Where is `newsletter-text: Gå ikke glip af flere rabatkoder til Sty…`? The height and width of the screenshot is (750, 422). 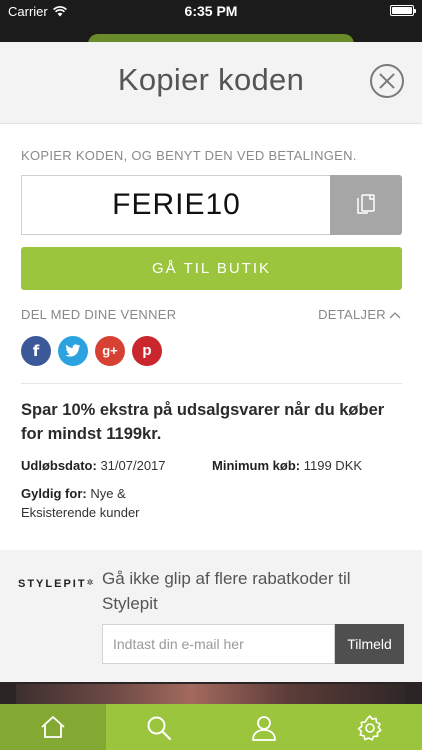 newsletter-text: Gå ikke glip af flere rabatkoder til Sty… is located at coordinates (226, 591).